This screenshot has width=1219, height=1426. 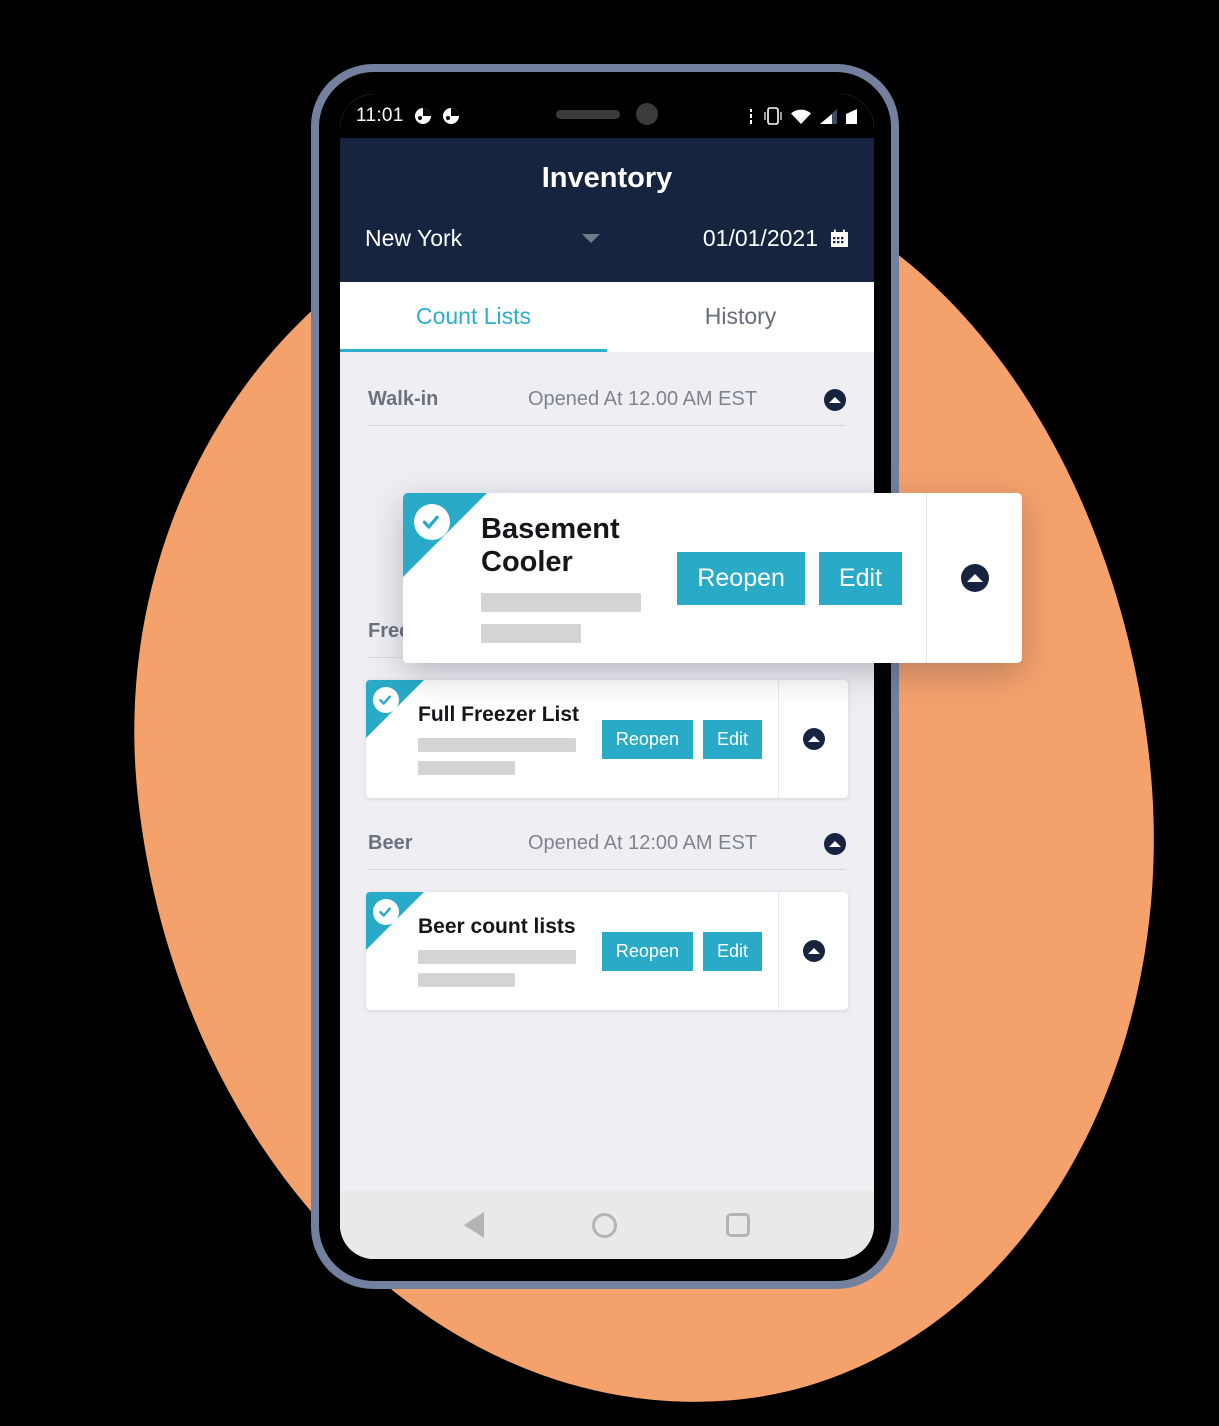 I want to click on count-list-title: Basement Cooler, so click(x=550, y=545).